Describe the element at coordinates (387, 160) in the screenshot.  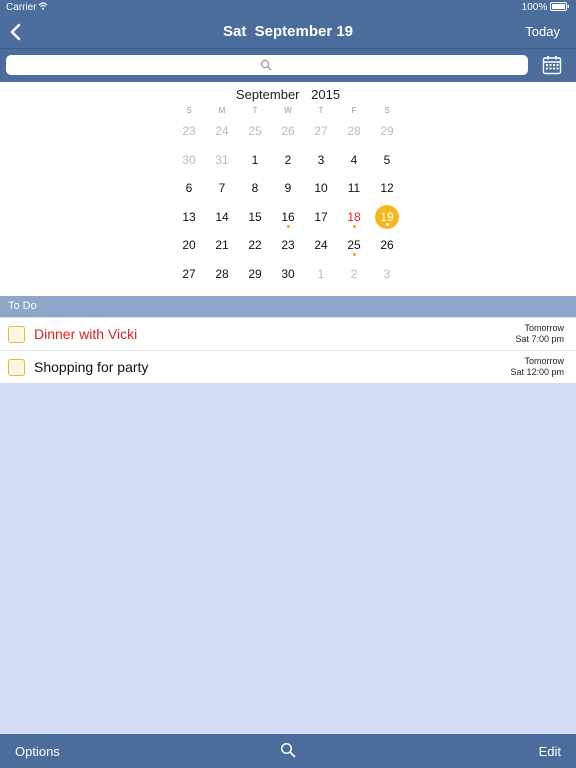
I see `calendar-day: 5` at that location.